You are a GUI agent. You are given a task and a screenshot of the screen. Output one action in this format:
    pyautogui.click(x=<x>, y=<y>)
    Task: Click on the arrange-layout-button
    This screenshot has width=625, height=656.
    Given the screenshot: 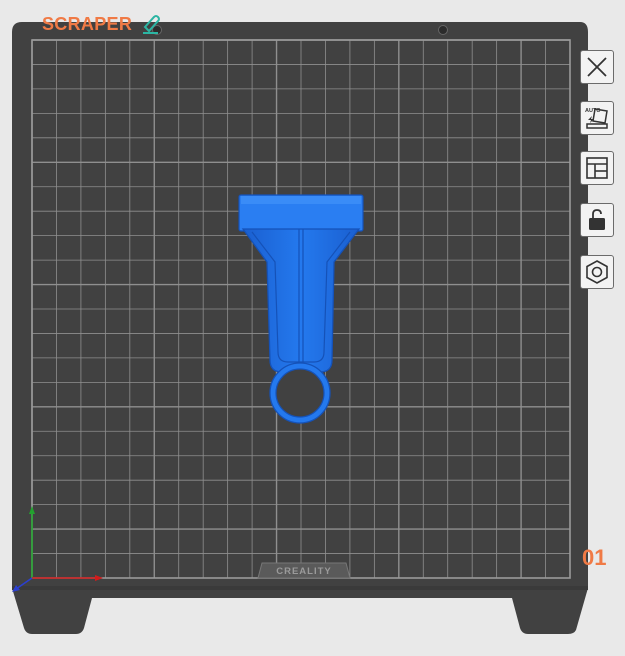 What is the action you would take?
    pyautogui.click(x=597, y=168)
    